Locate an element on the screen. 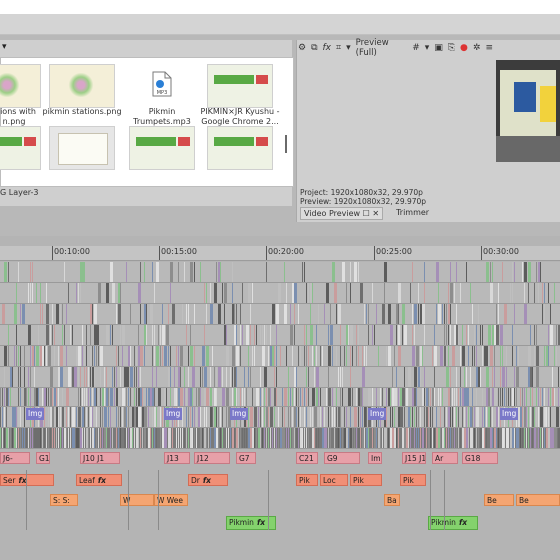 The image size is (560, 560). record-icon: ● is located at coordinates (464, 48).